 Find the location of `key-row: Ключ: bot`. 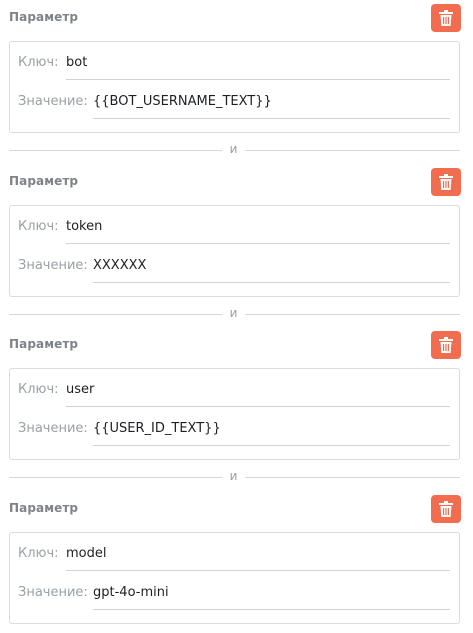

key-row: Ключ: bot is located at coordinates (234, 61).